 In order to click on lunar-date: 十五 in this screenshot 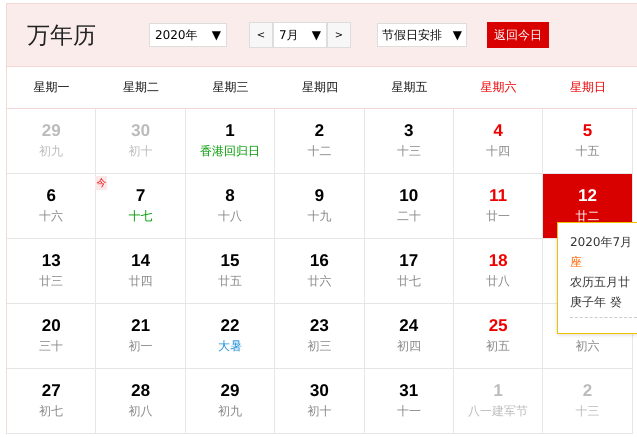, I will do `click(588, 151)`.